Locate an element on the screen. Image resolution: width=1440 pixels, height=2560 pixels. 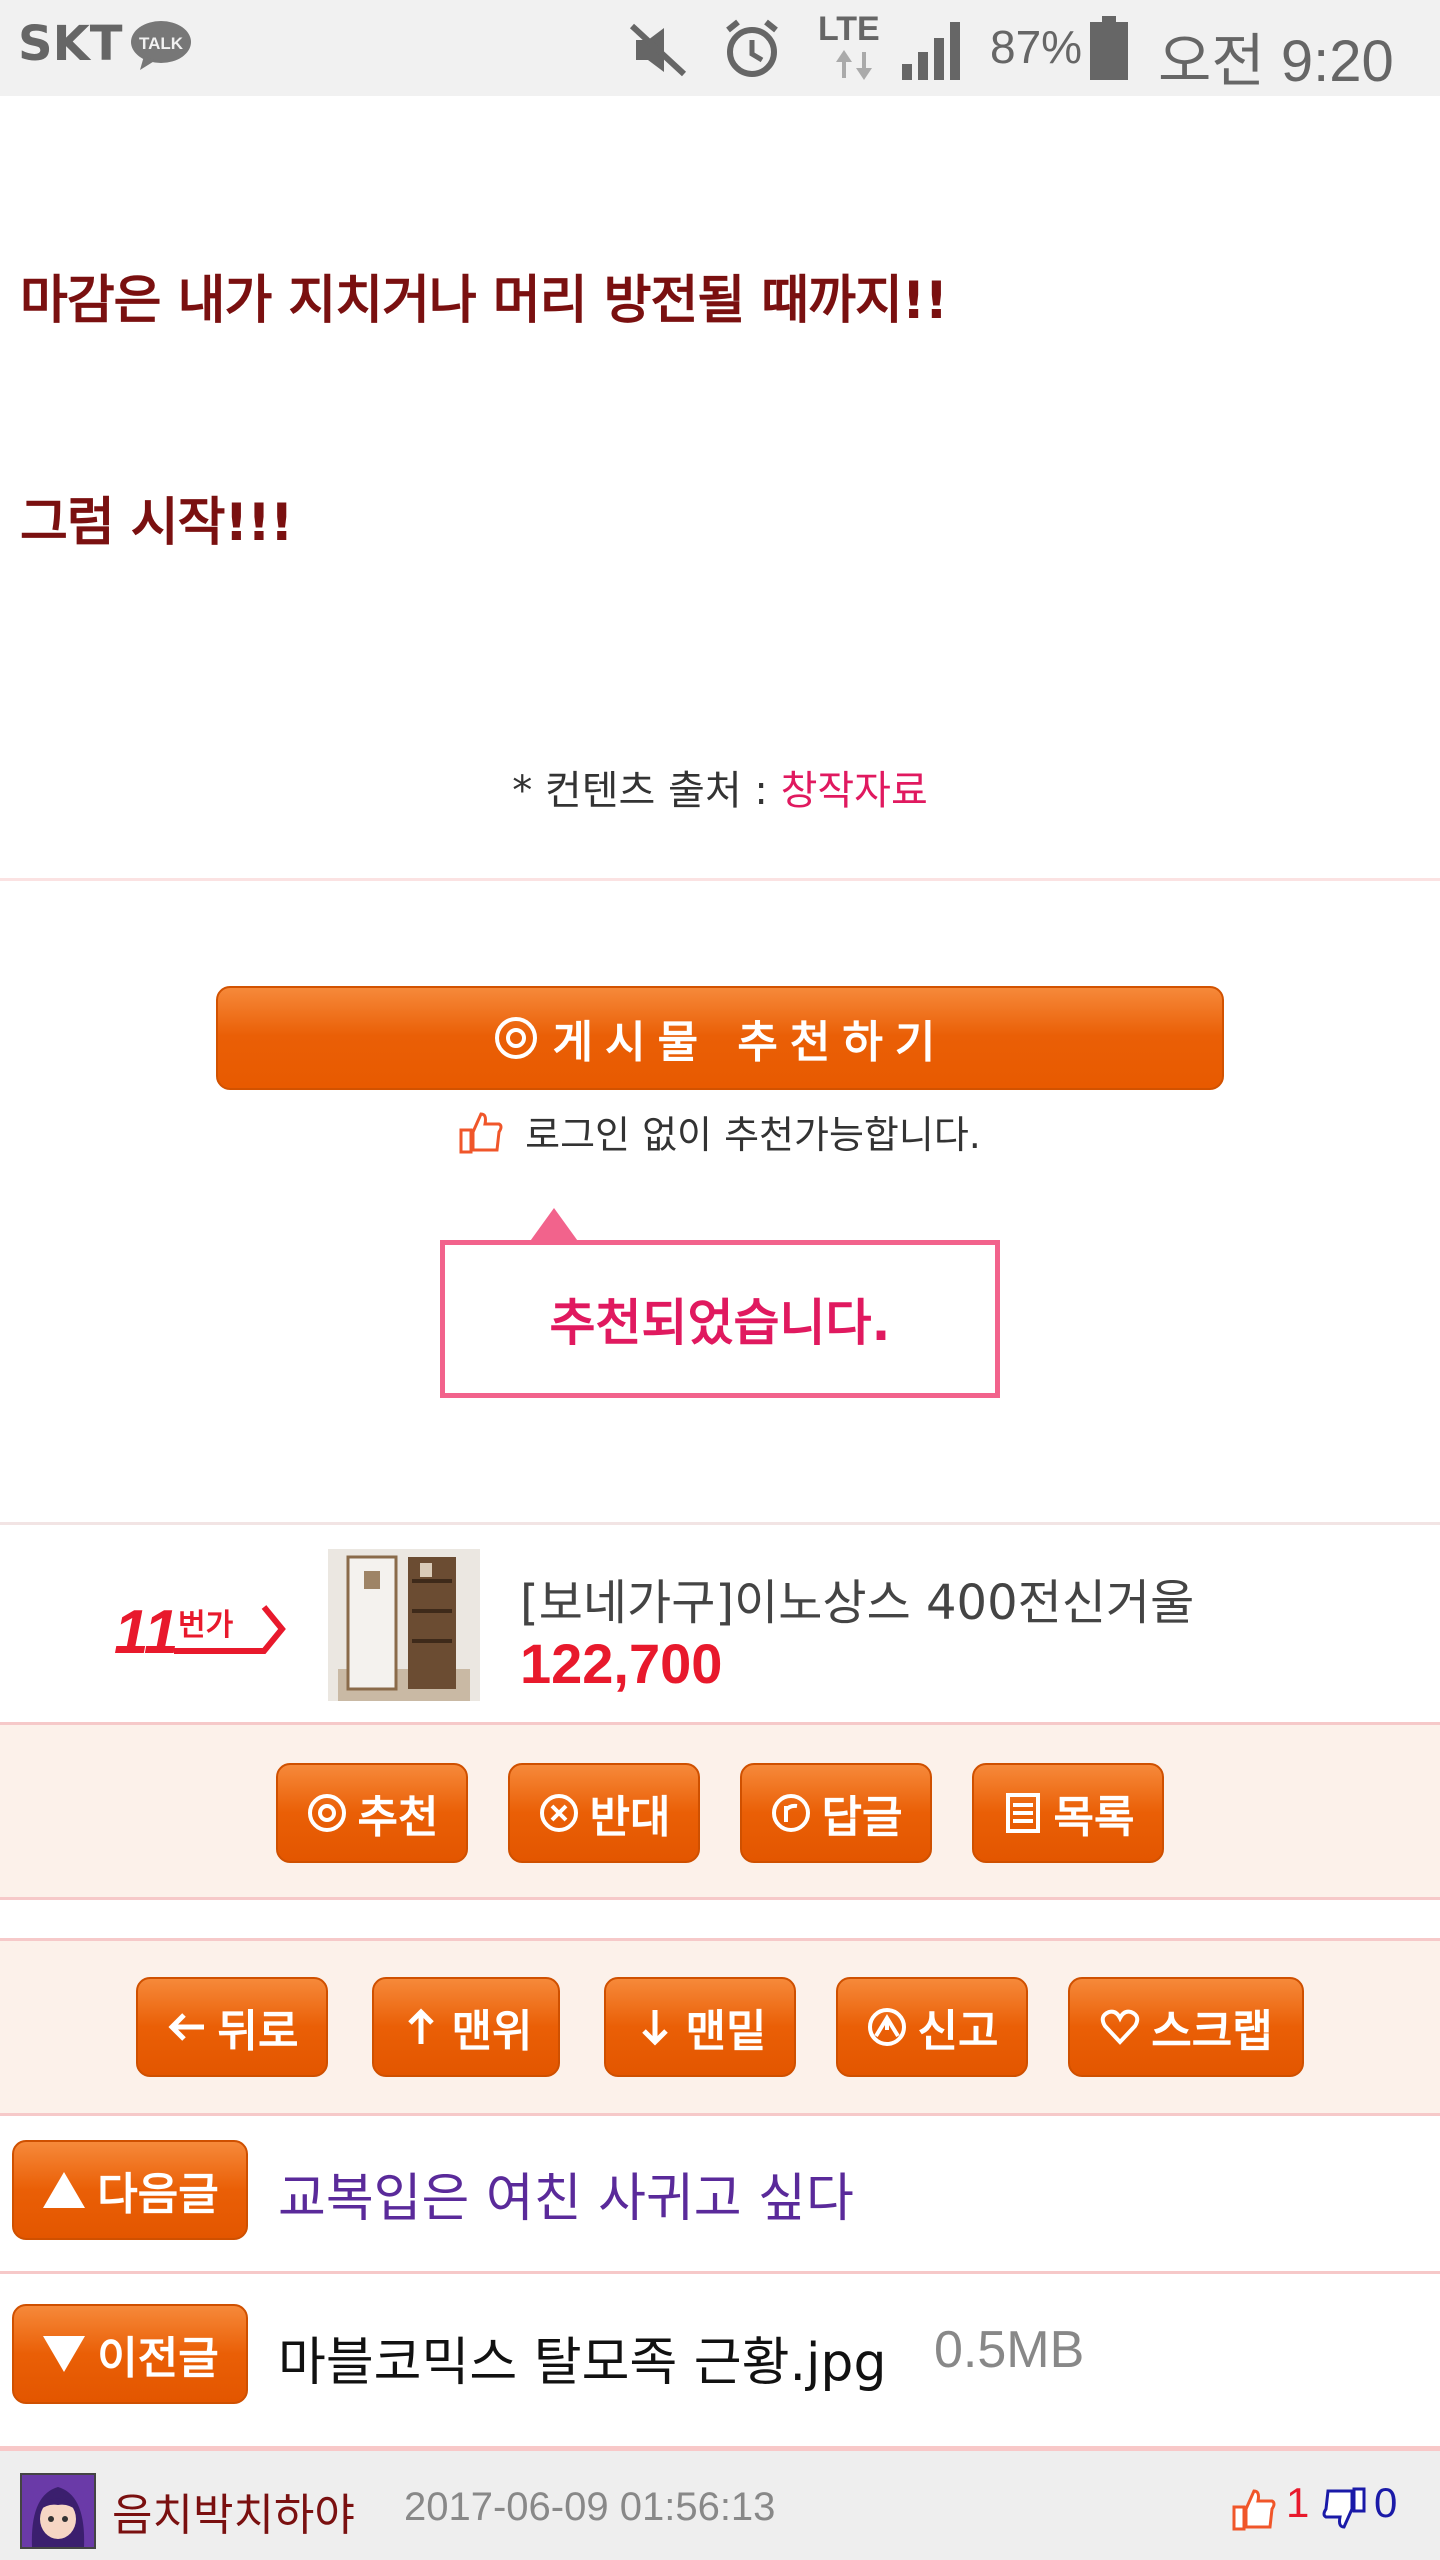
oppose-button-label: 반대 is located at coordinates (630, 1817).